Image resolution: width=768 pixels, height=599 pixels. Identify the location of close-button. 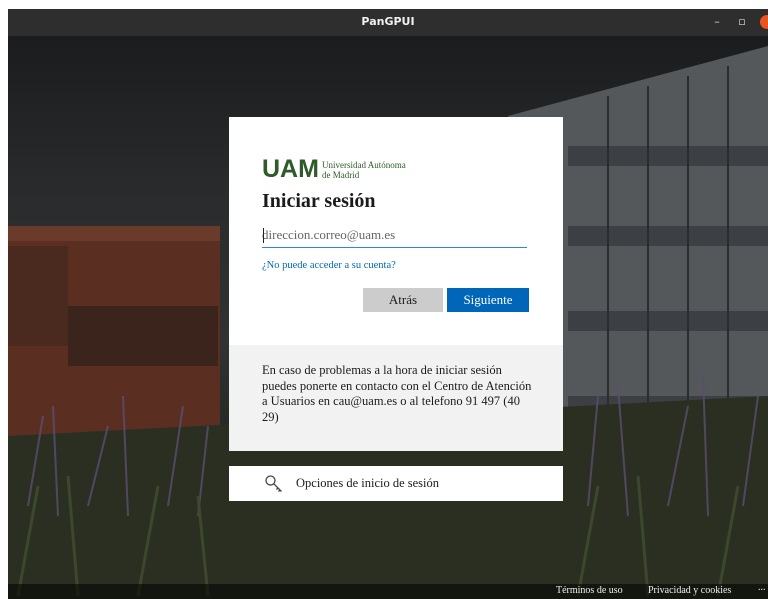
(764, 22).